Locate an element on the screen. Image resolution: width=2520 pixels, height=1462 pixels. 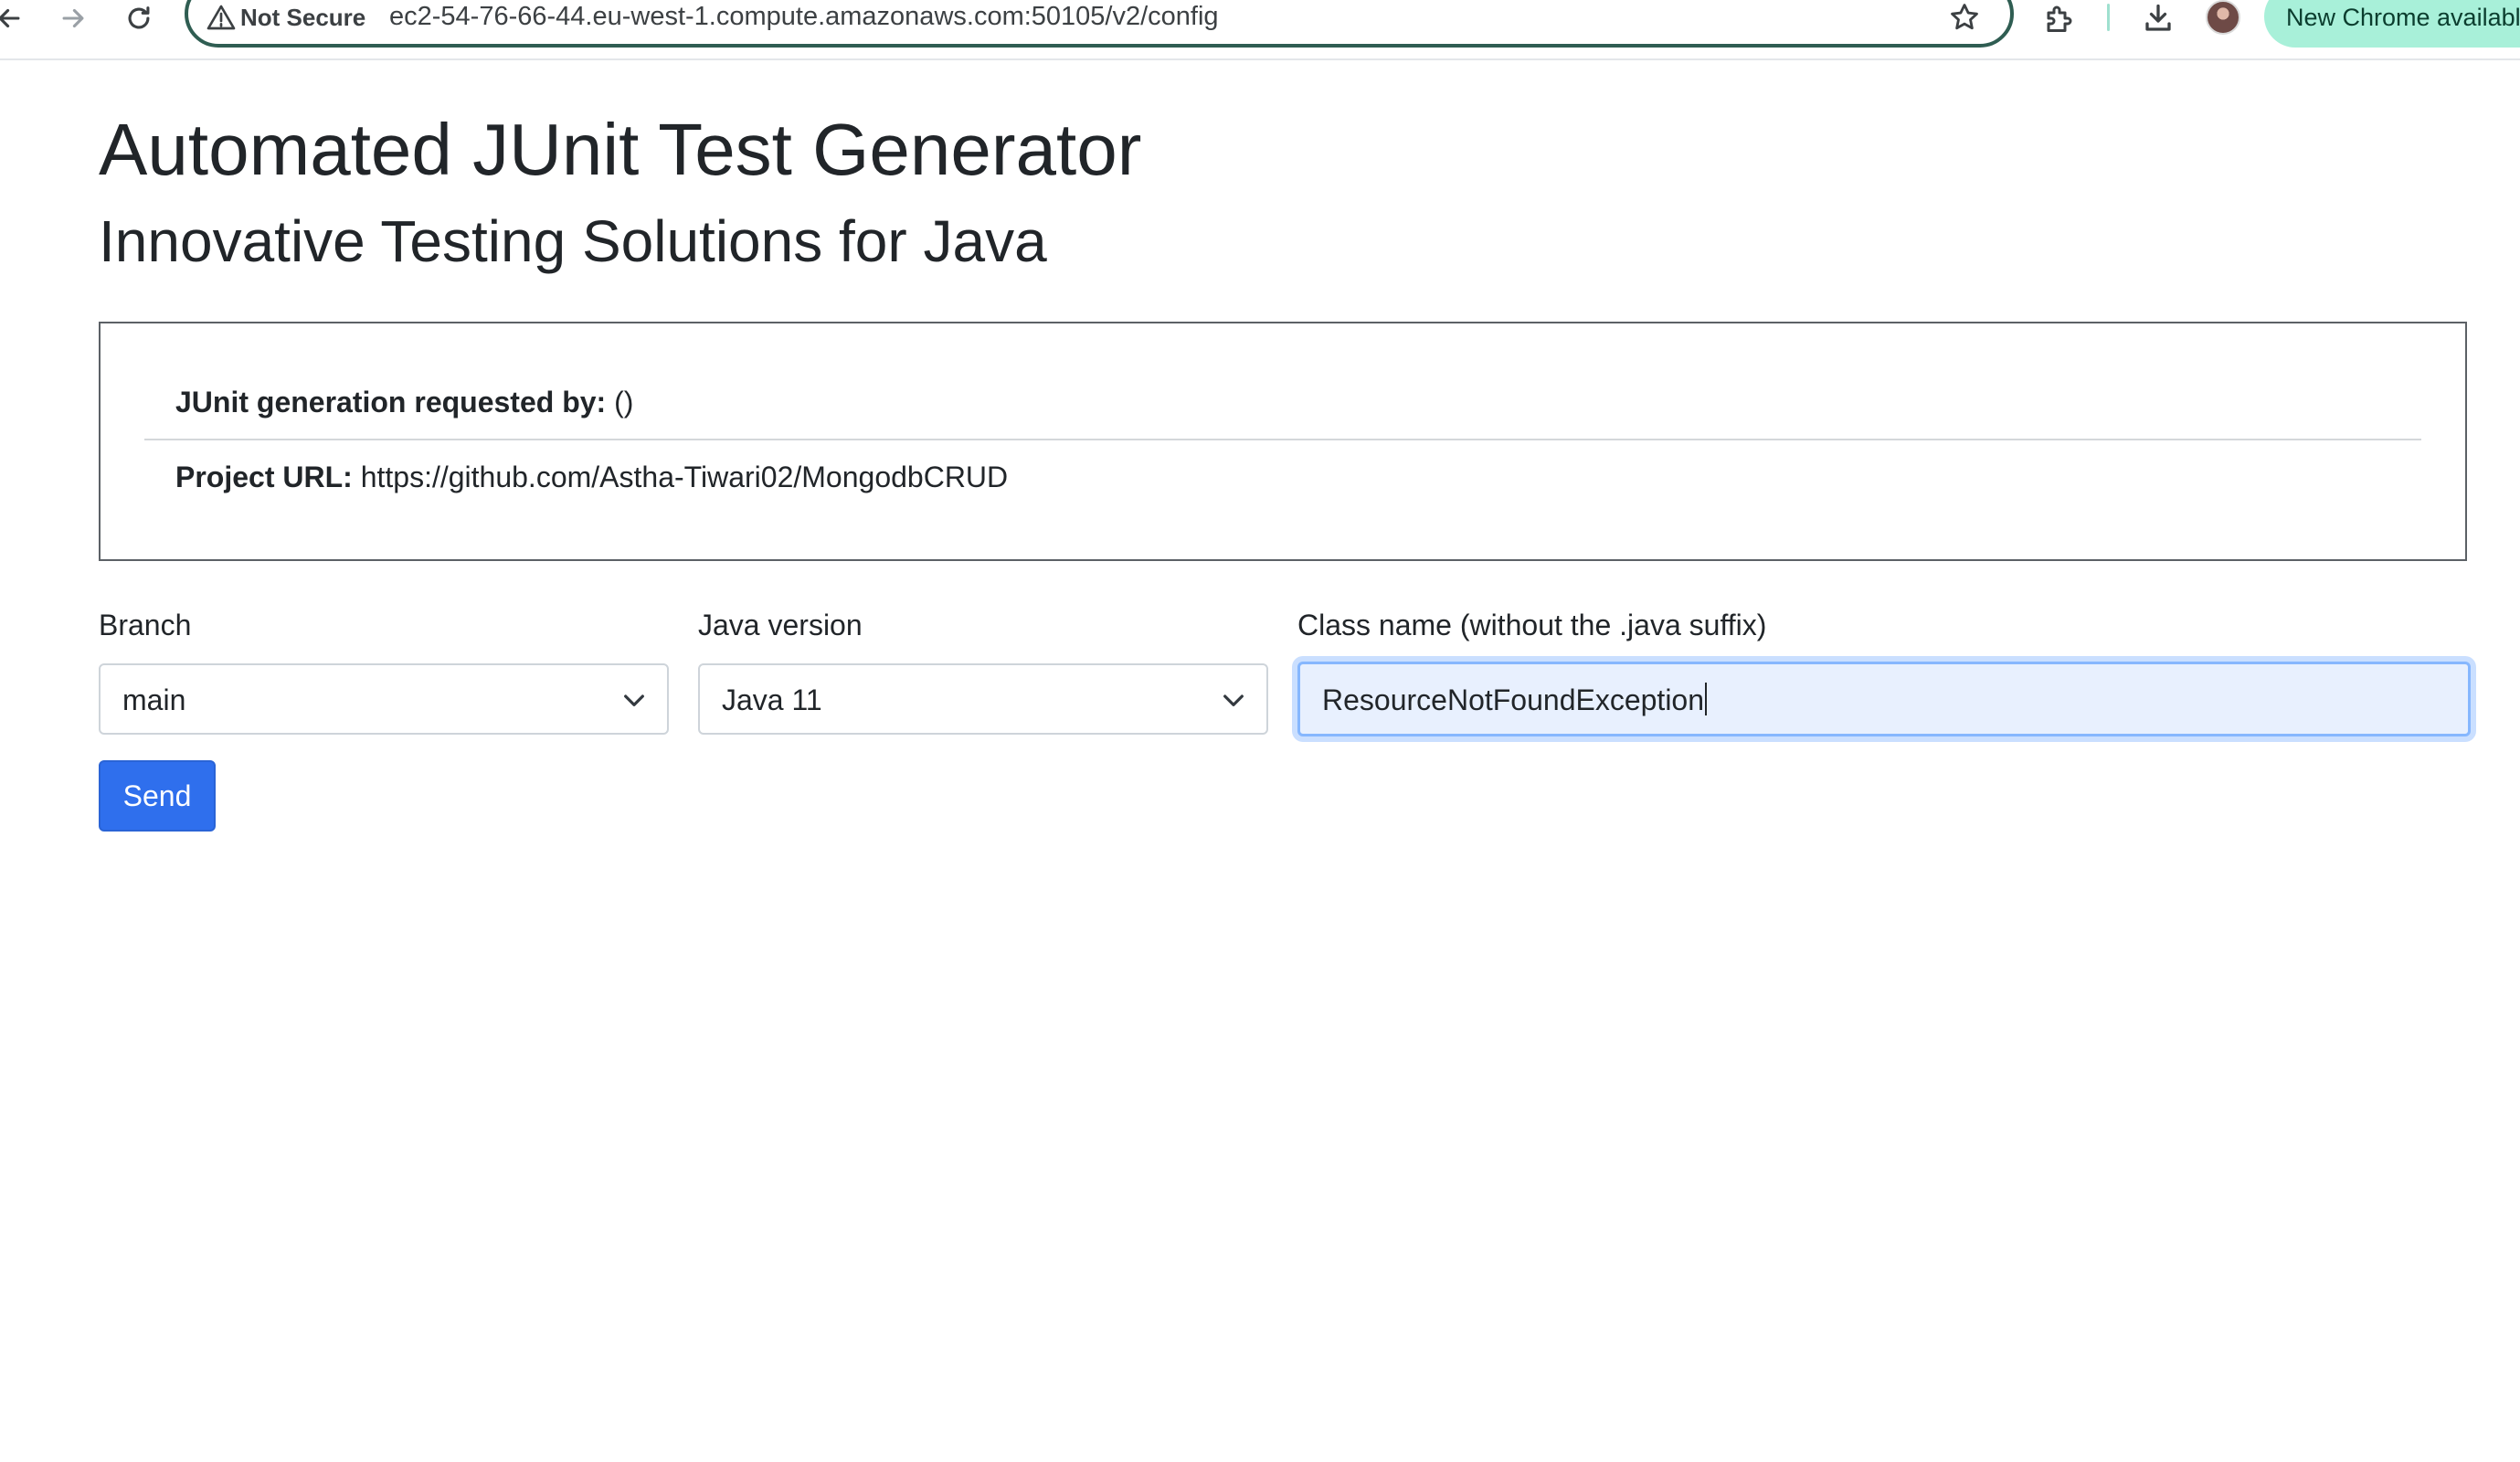
branch-label: Branch is located at coordinates (145, 625).